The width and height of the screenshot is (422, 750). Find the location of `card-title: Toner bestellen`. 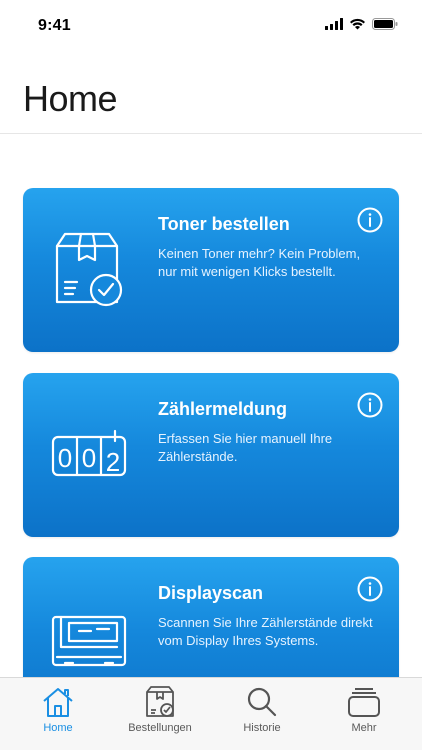

card-title: Toner bestellen is located at coordinates (224, 224).